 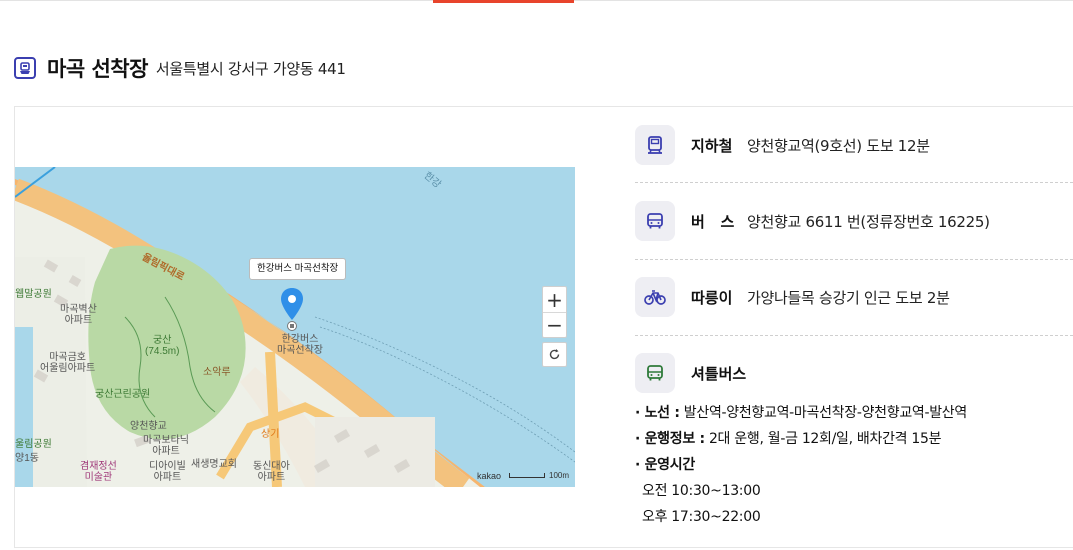 I want to click on bike-row: 따릉이 가양나들목 승강기 인근 도보 2분, so click(x=854, y=297).